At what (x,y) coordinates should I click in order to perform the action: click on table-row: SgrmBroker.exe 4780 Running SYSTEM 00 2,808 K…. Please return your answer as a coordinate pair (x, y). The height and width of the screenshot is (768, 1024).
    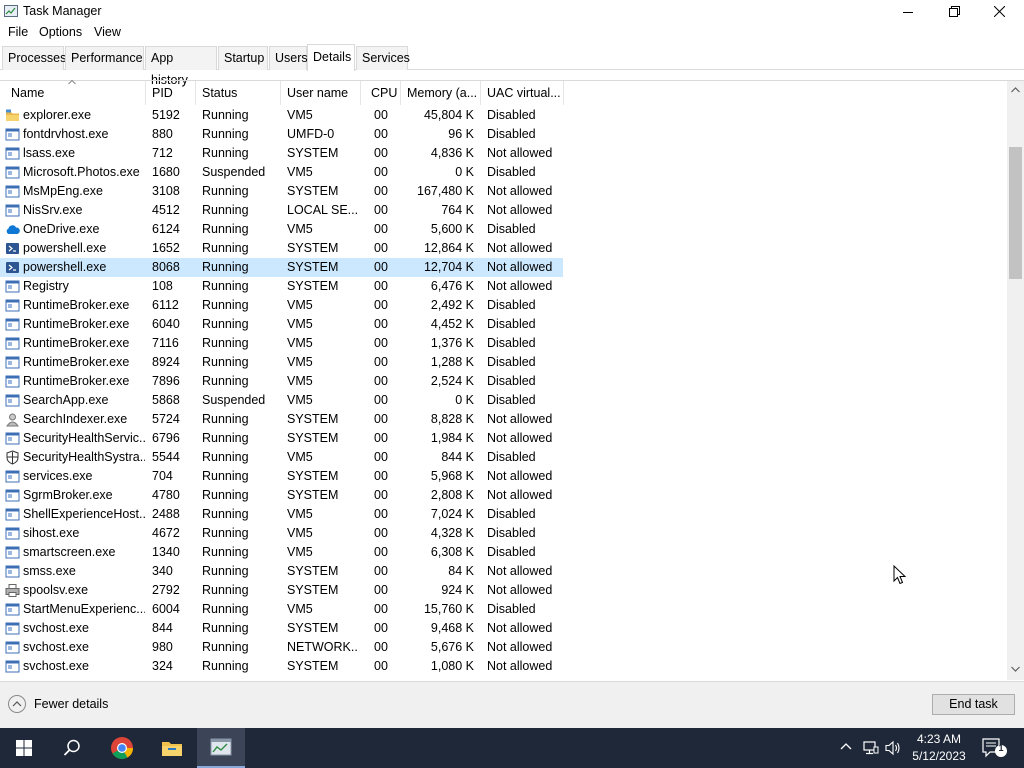
    Looking at the image, I should click on (503, 495).